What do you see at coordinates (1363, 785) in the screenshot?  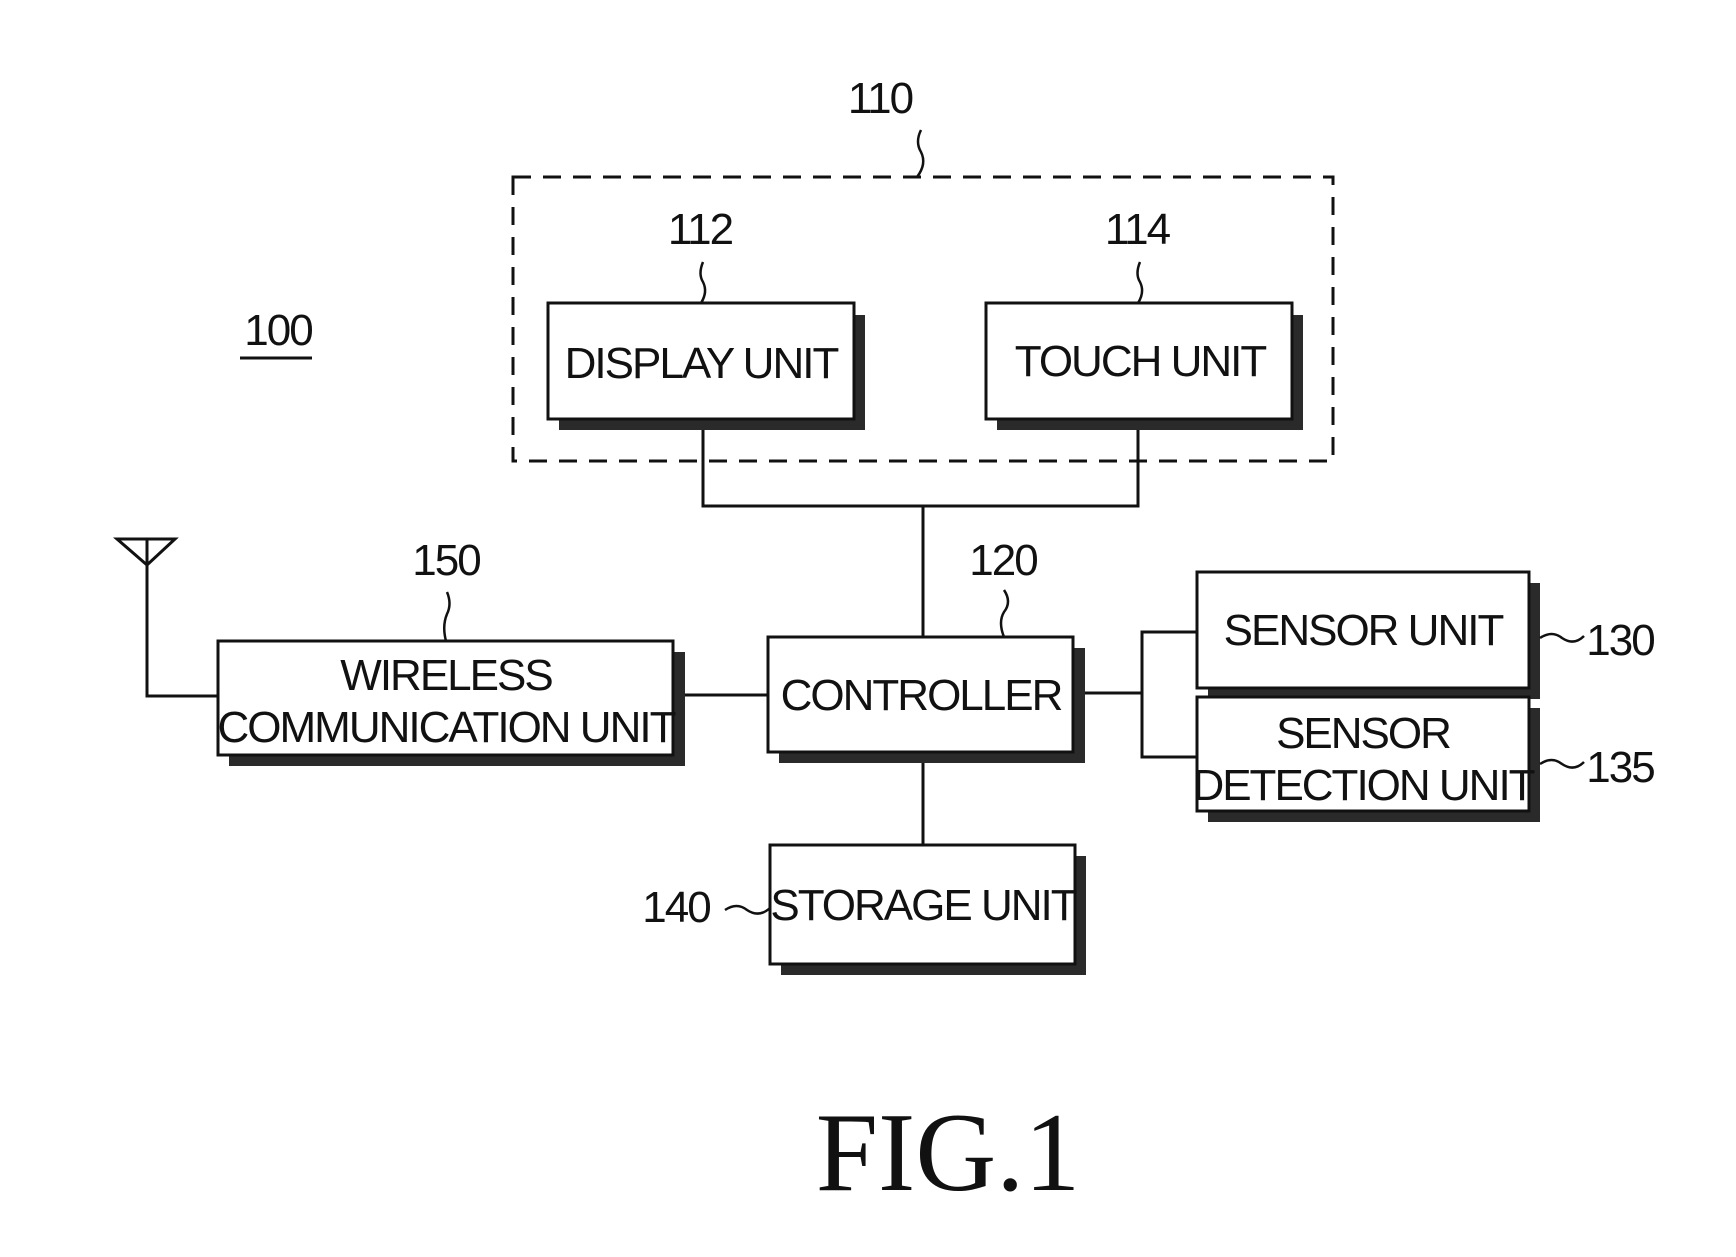 I see `sensor-detection-unit-label-line2: DETECTION UNIT` at bounding box center [1363, 785].